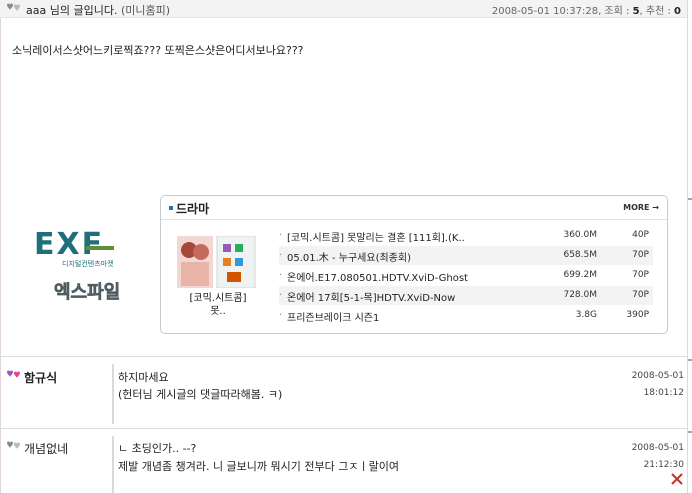 The height and width of the screenshot is (493, 692). Describe the element at coordinates (580, 275) in the screenshot. I see `drama-item-size: 699.2M` at that location.